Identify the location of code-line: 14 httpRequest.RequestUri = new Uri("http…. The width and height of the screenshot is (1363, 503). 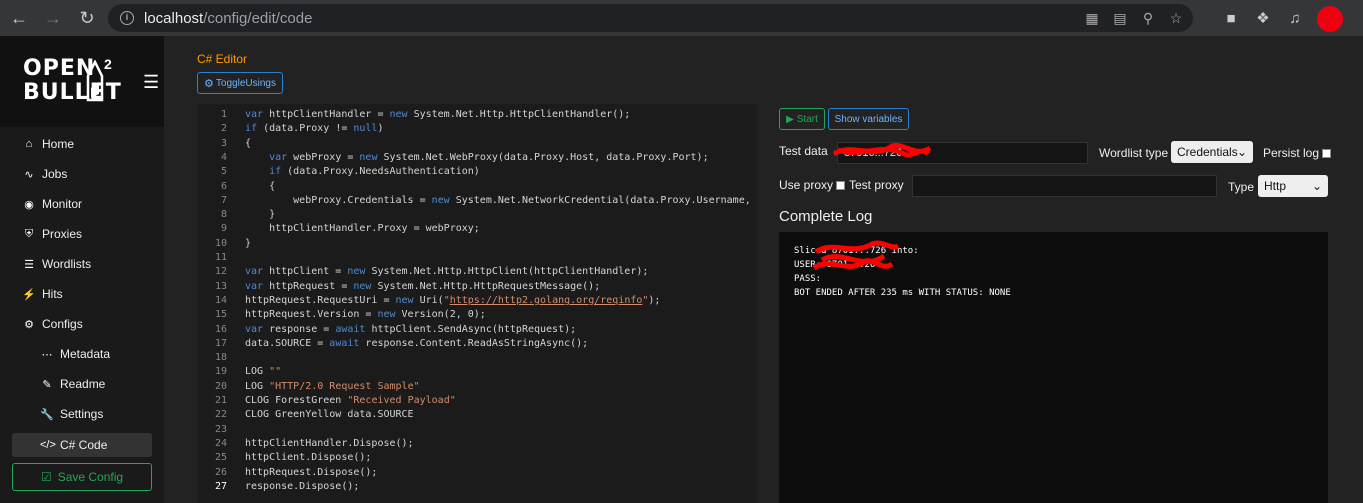
(477, 301).